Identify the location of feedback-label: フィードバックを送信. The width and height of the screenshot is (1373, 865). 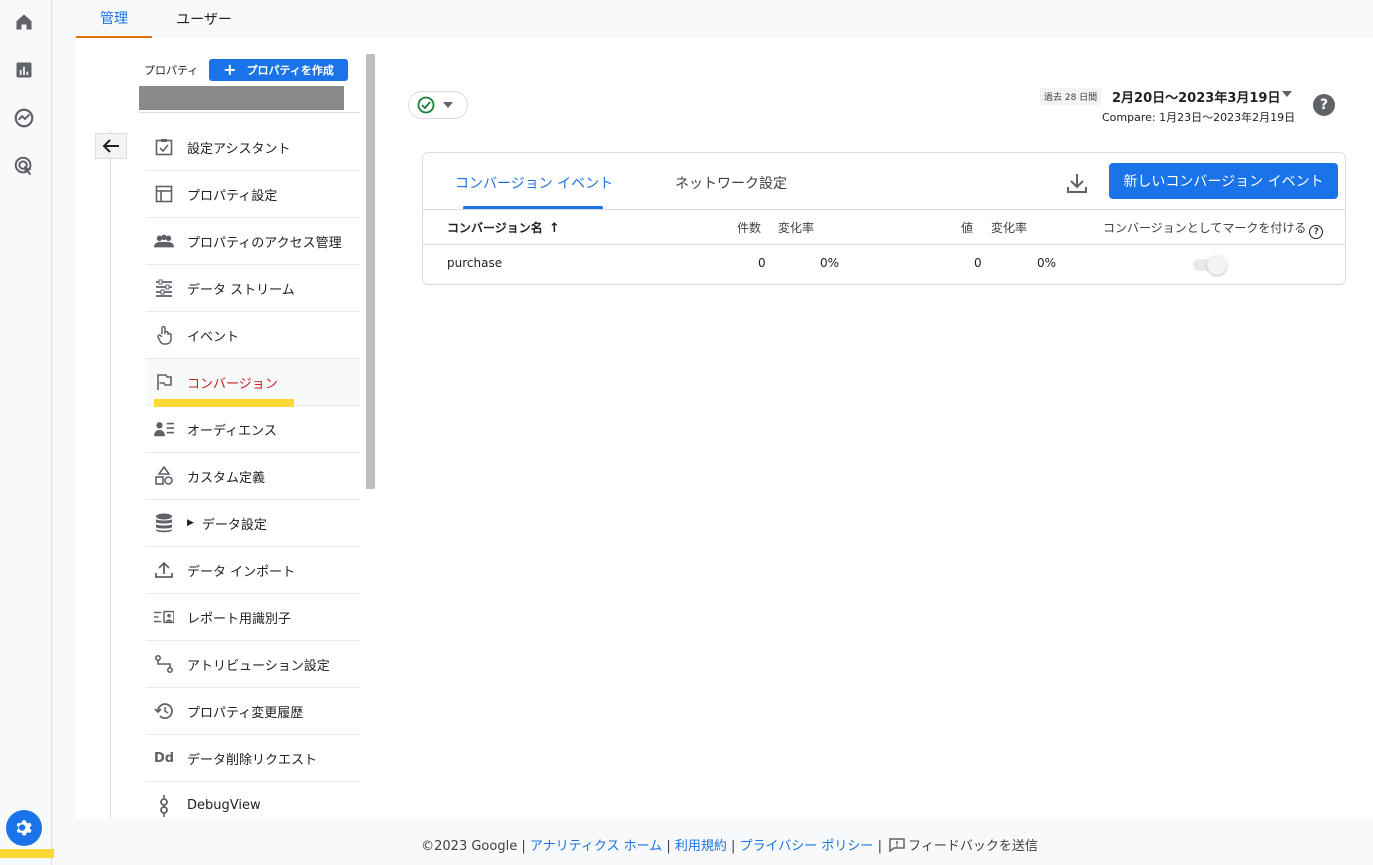
(973, 846).